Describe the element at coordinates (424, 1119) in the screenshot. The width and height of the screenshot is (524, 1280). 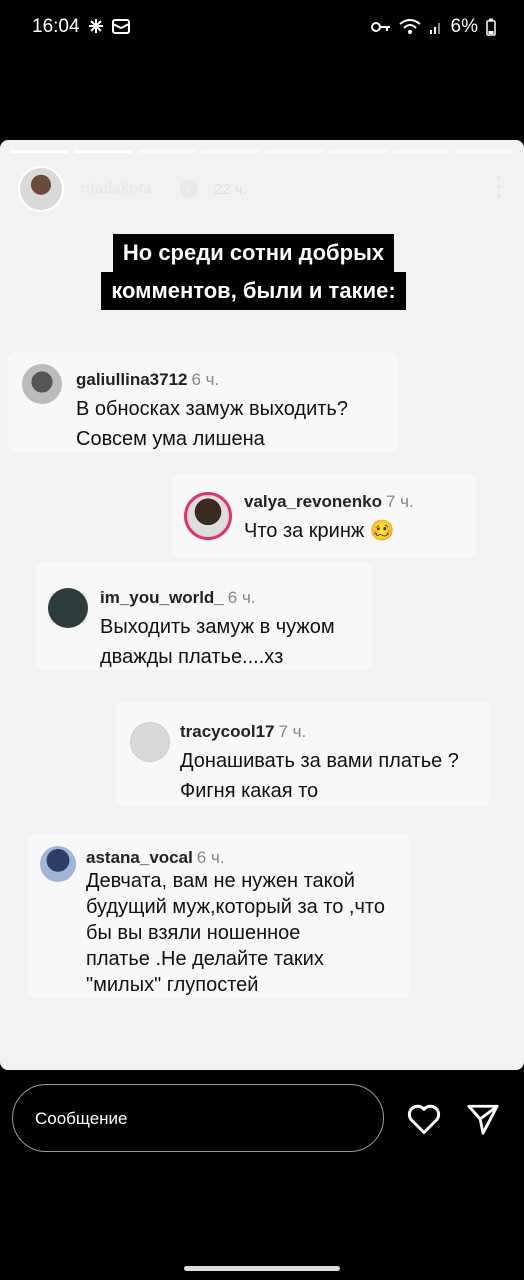
I see `heart-icon` at that location.